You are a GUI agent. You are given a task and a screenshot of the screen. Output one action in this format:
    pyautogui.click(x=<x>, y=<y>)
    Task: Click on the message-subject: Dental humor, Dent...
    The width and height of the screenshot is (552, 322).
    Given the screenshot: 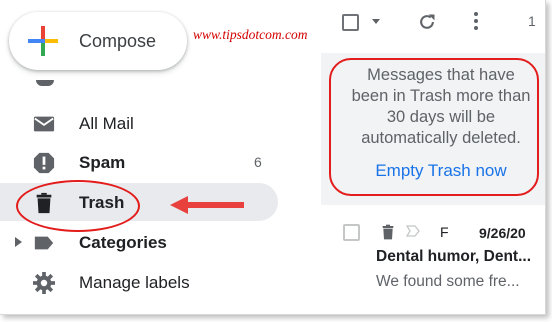 What is the action you would take?
    pyautogui.click(x=453, y=257)
    